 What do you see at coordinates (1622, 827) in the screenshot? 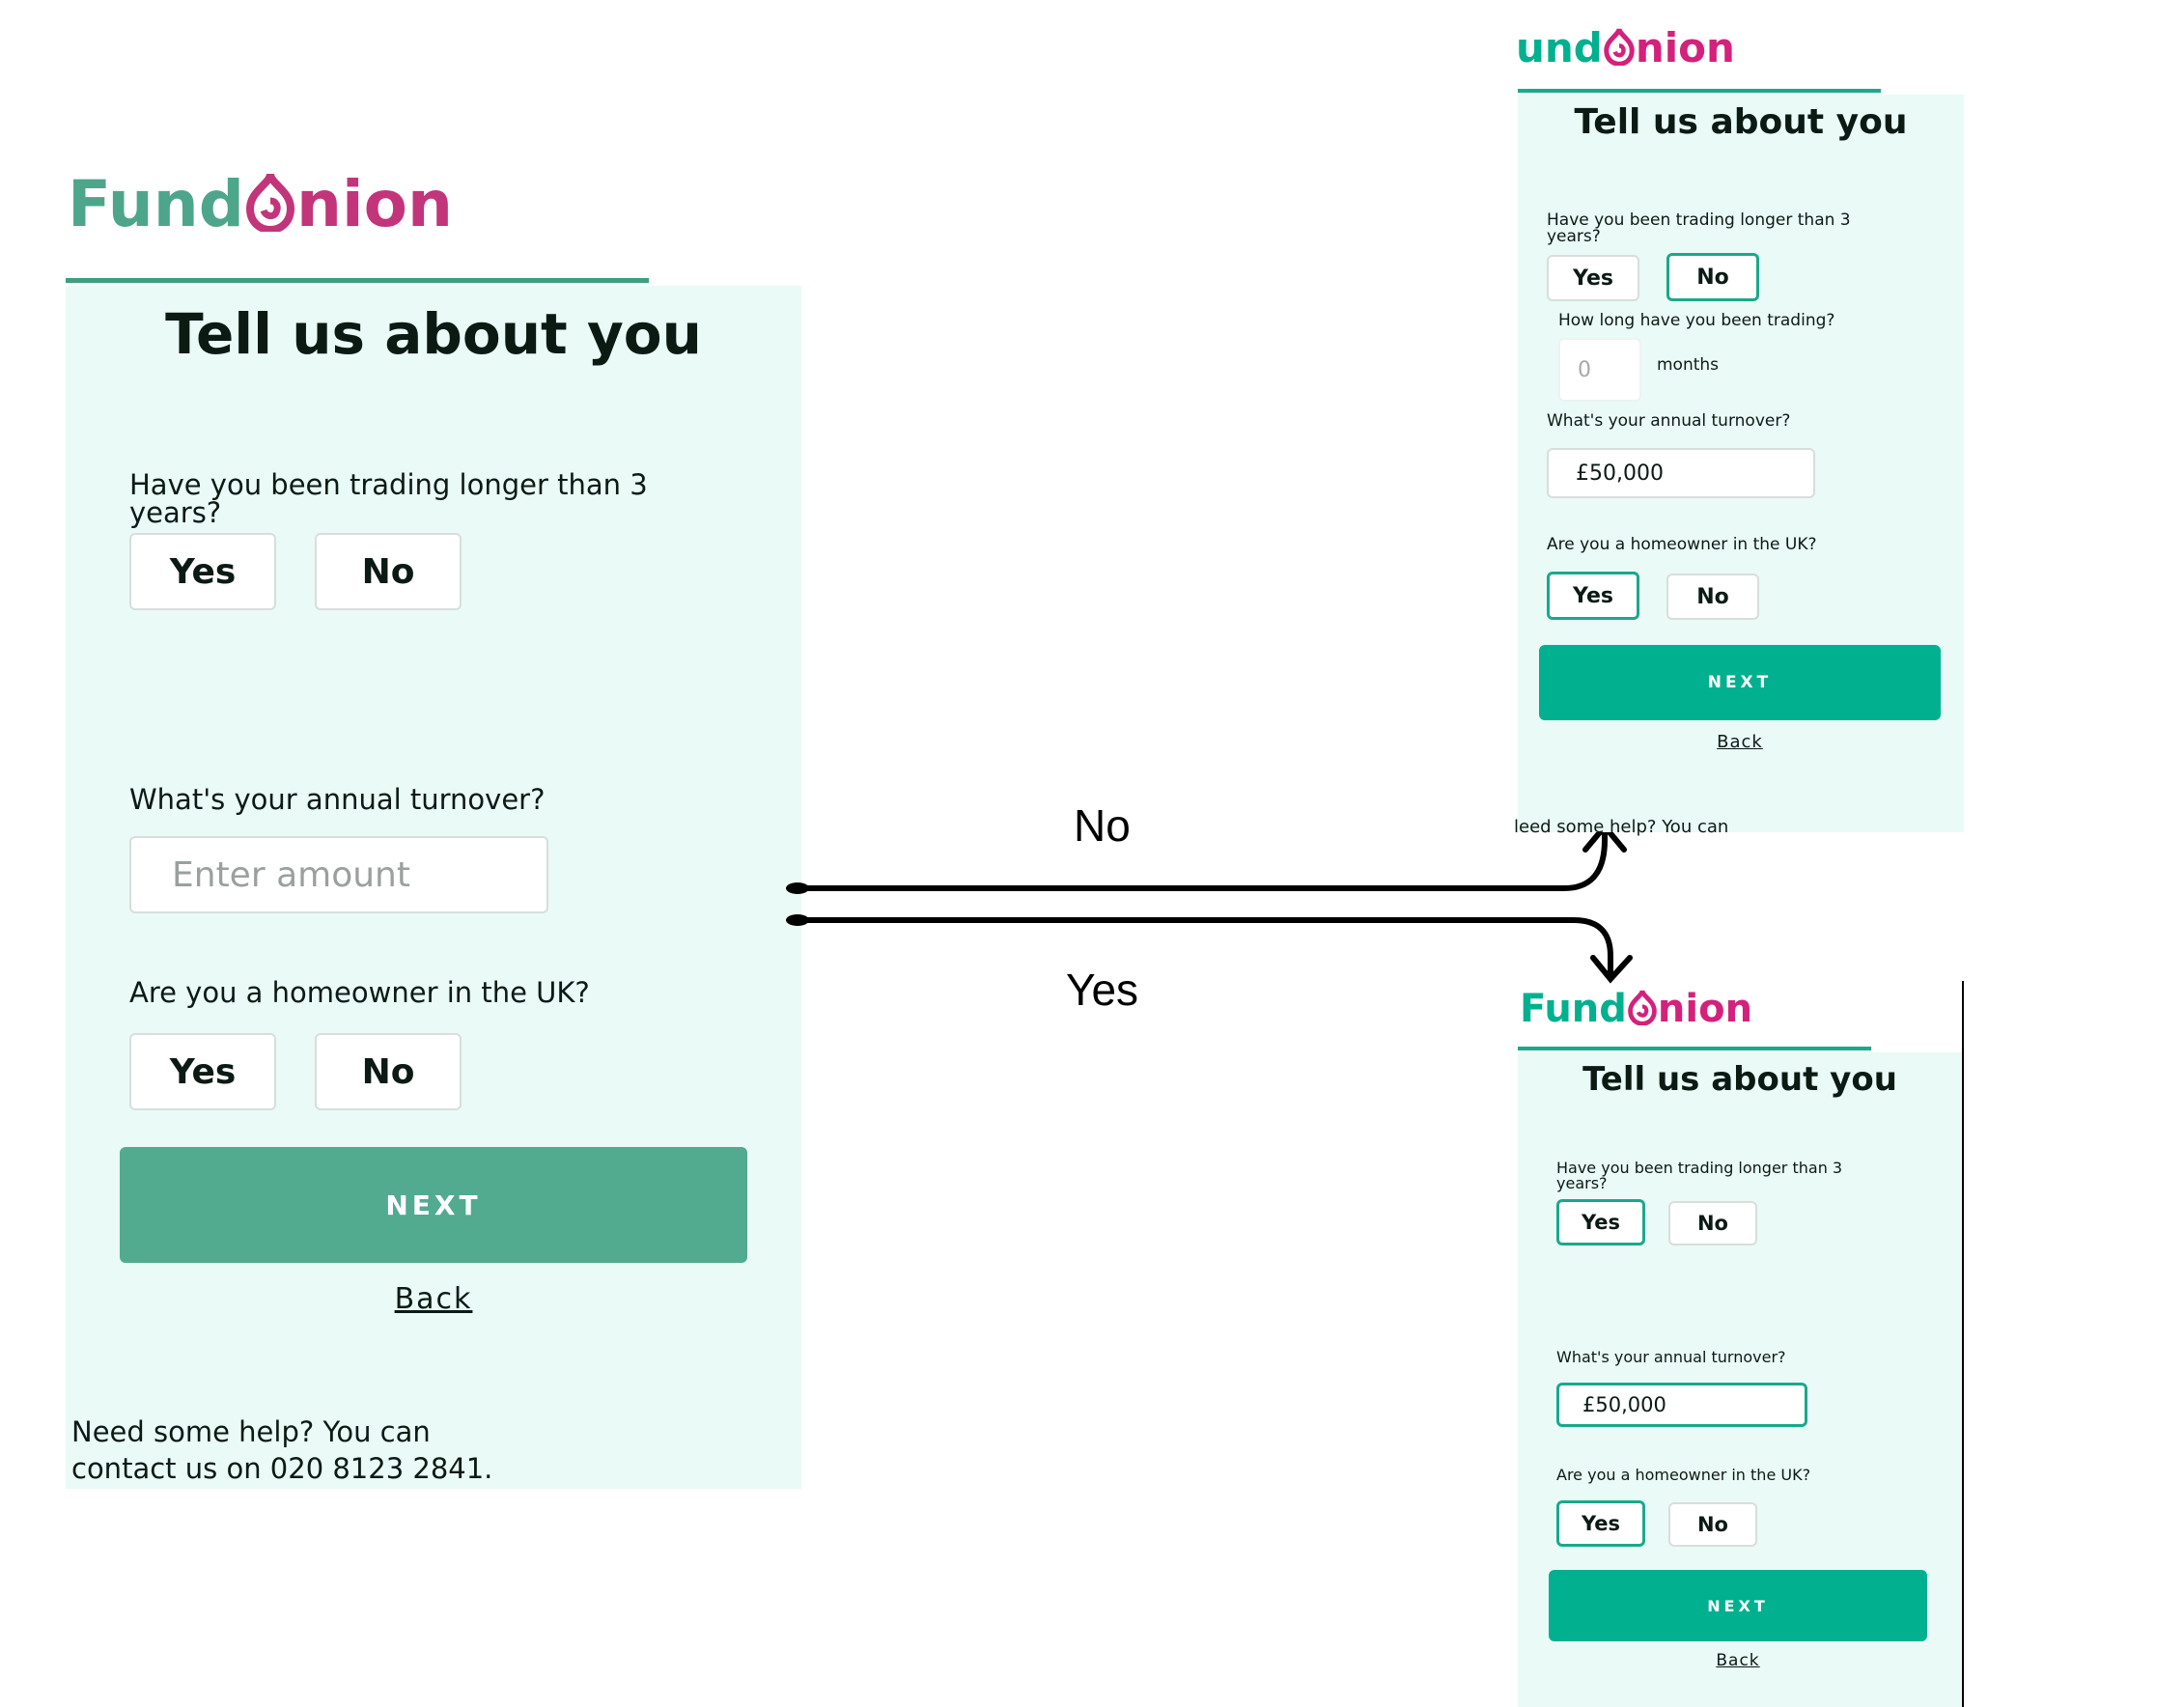
I see `help-text: leed some help? You can` at bounding box center [1622, 827].